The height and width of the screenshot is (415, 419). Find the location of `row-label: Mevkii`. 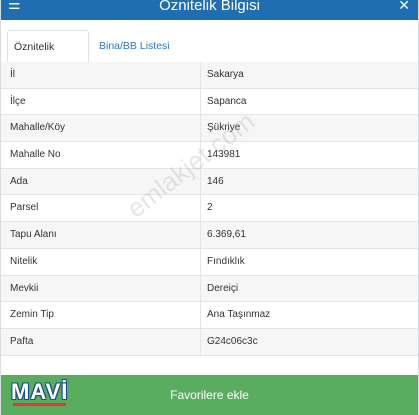

row-label: Mevkii is located at coordinates (24, 288).